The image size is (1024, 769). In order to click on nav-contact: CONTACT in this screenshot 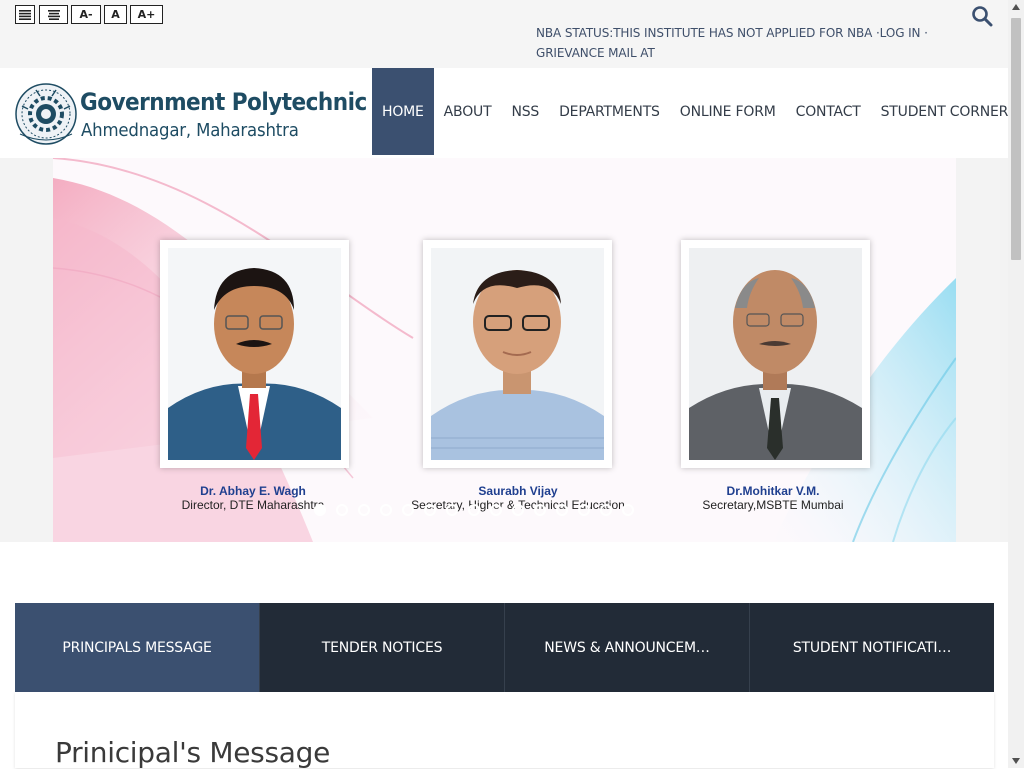, I will do `click(828, 111)`.